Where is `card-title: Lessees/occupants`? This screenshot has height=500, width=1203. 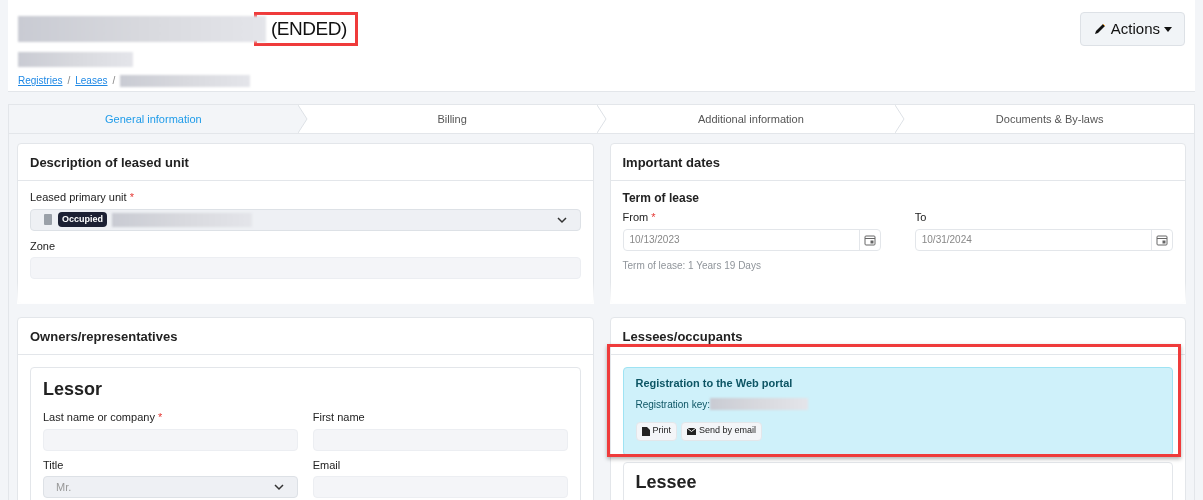 card-title: Lessees/occupants is located at coordinates (682, 336).